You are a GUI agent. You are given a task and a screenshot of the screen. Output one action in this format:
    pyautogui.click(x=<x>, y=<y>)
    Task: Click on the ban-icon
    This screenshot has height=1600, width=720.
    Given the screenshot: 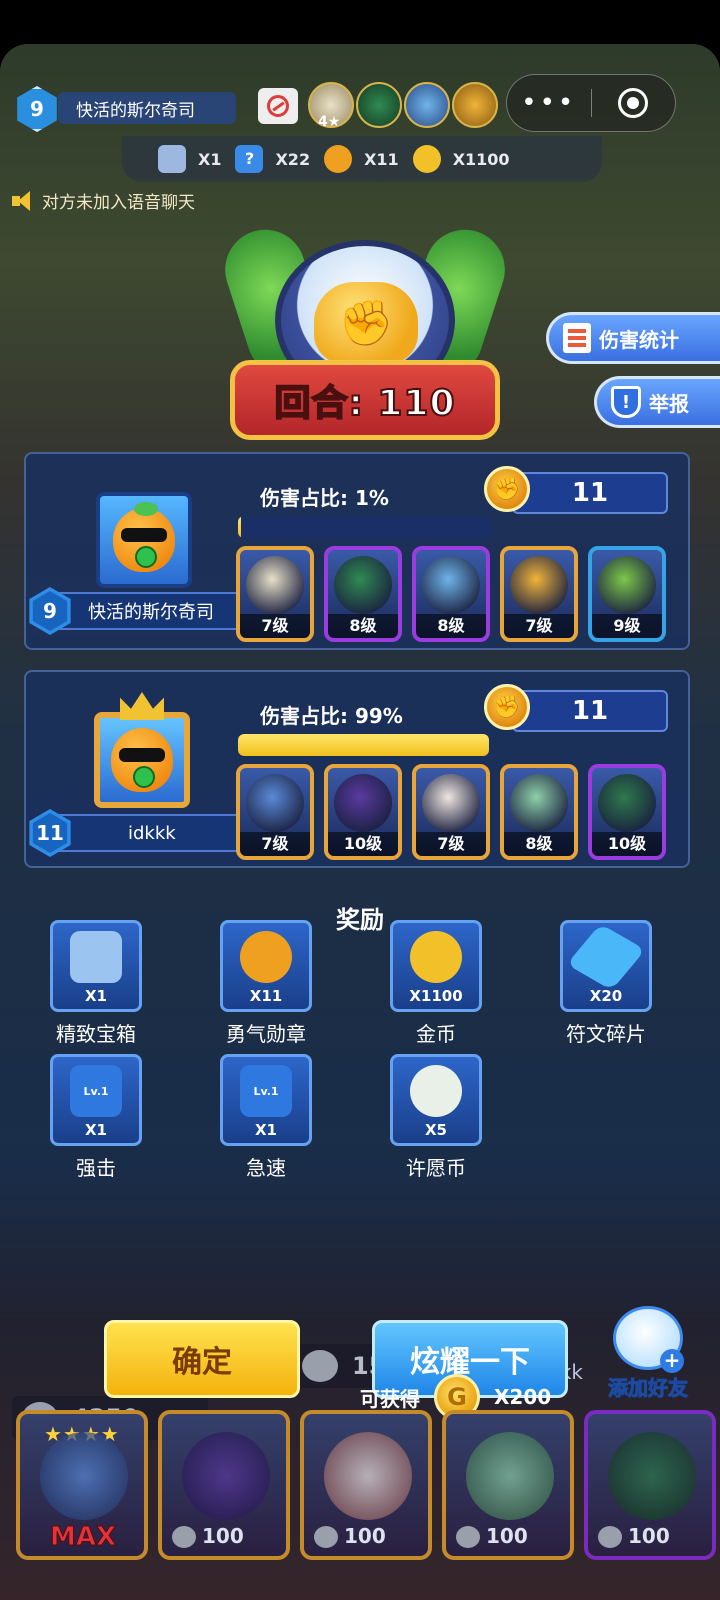 What is the action you would take?
    pyautogui.click(x=278, y=106)
    